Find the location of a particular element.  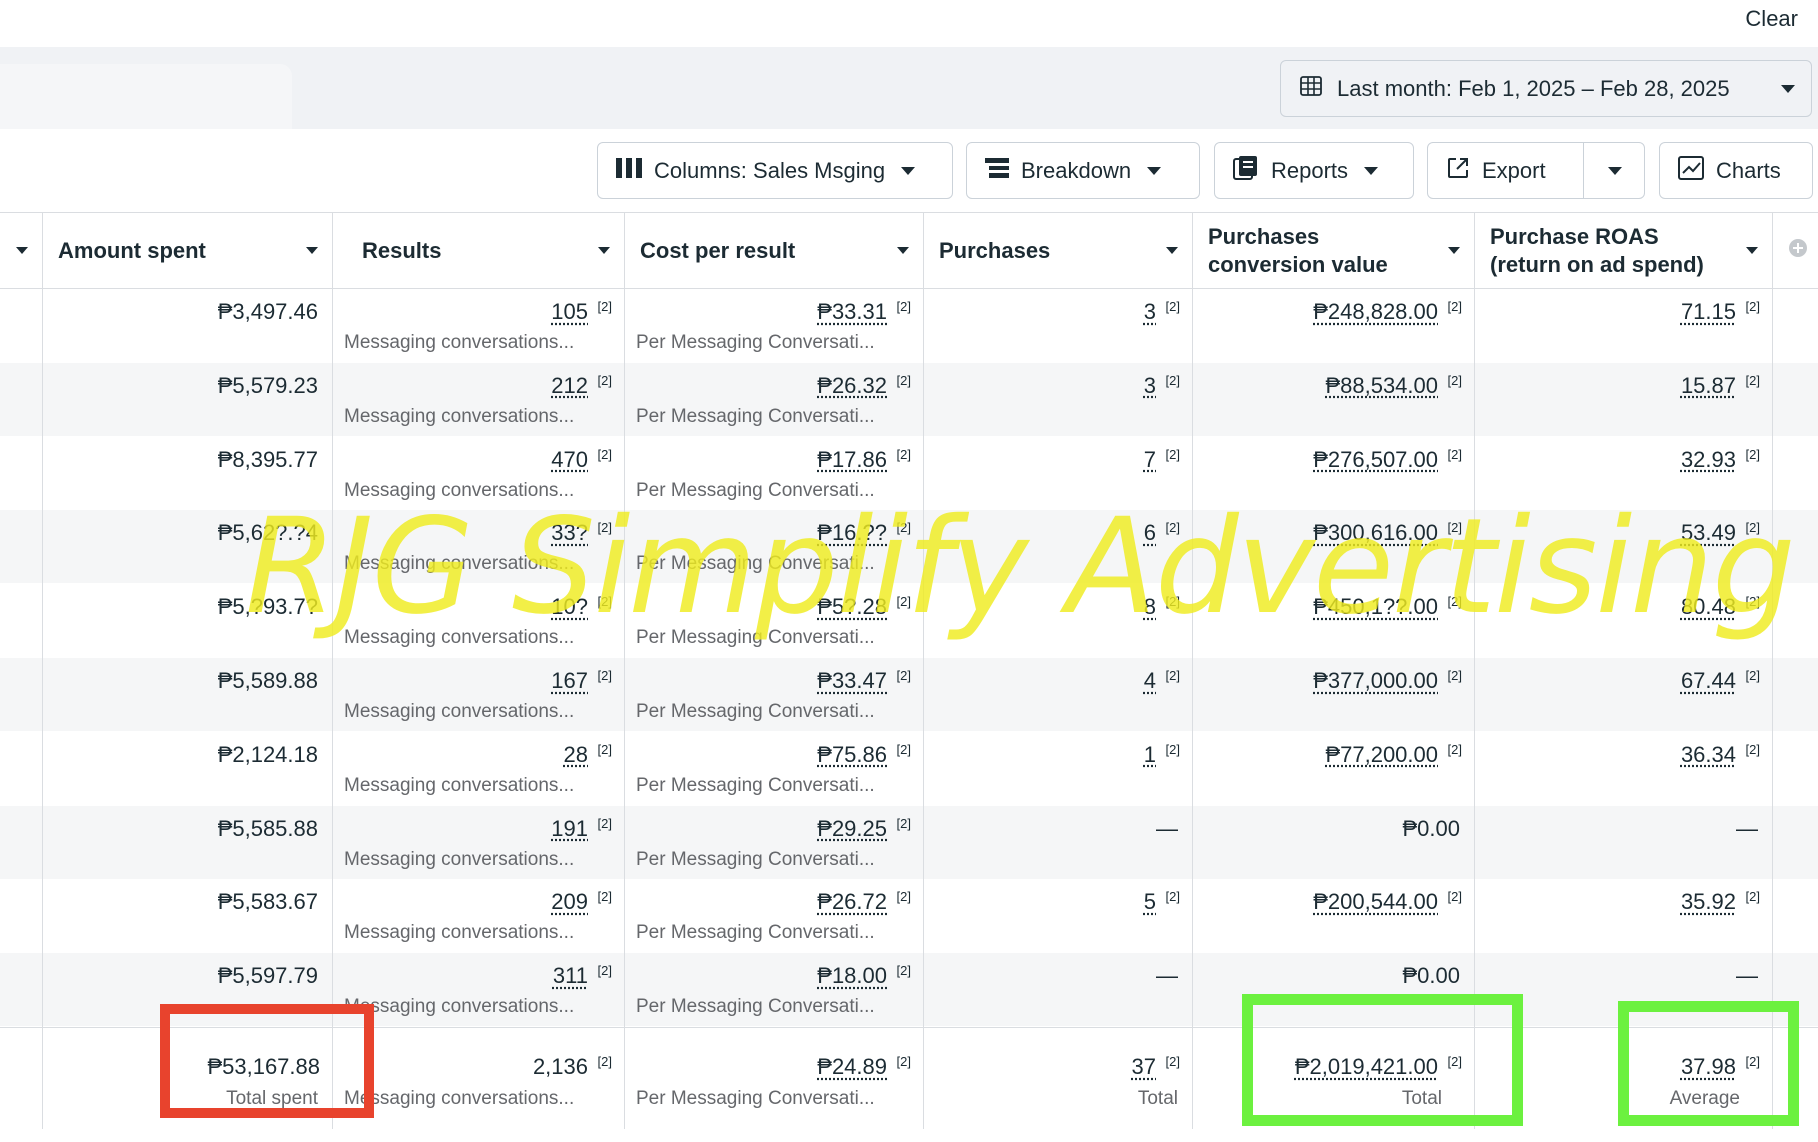

header-cost-per-result: Cost per result is located at coordinates (773, 250).